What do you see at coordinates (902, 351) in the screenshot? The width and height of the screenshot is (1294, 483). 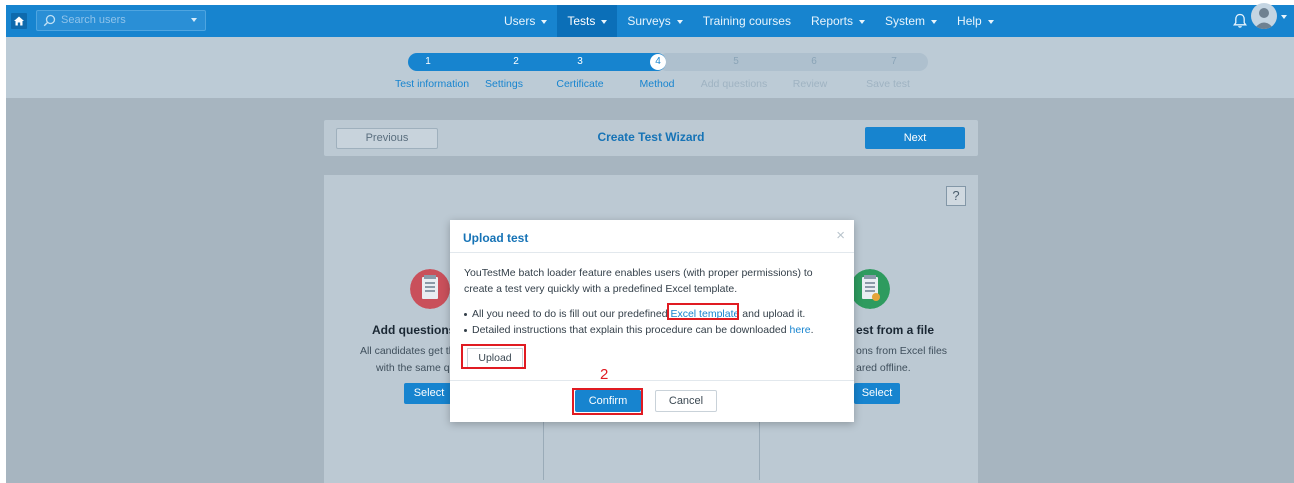 I see `option-file-desc1: ons from Excel files` at bounding box center [902, 351].